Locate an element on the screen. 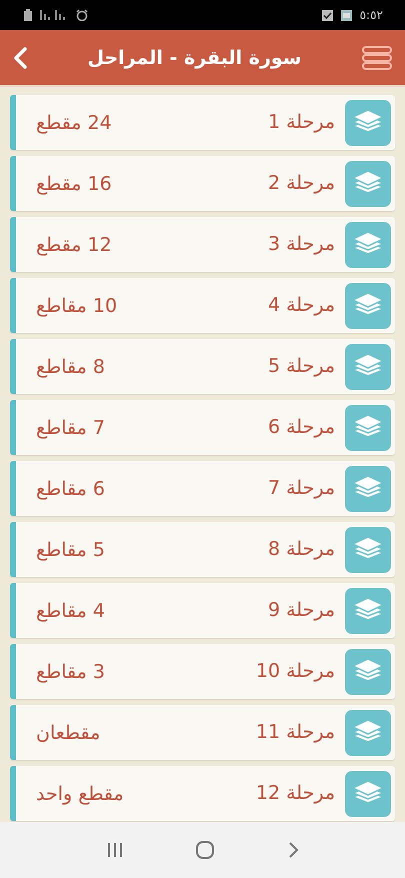 This screenshot has height=878, width=405. stage-label: مرحلة 3 is located at coordinates (300, 244).